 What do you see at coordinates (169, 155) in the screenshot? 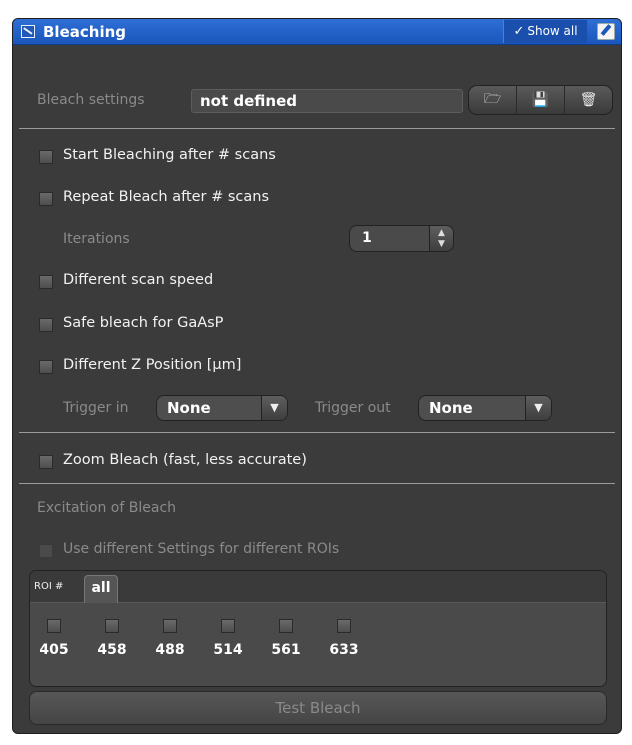
I see `start-bleaching-label: Start Bleaching after # scans` at bounding box center [169, 155].